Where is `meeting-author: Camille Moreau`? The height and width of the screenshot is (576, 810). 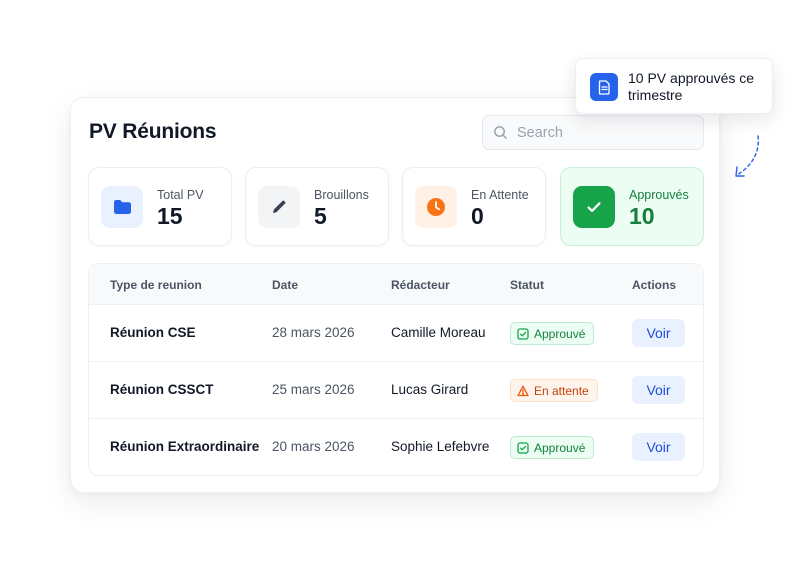 meeting-author: Camille Moreau is located at coordinates (438, 332).